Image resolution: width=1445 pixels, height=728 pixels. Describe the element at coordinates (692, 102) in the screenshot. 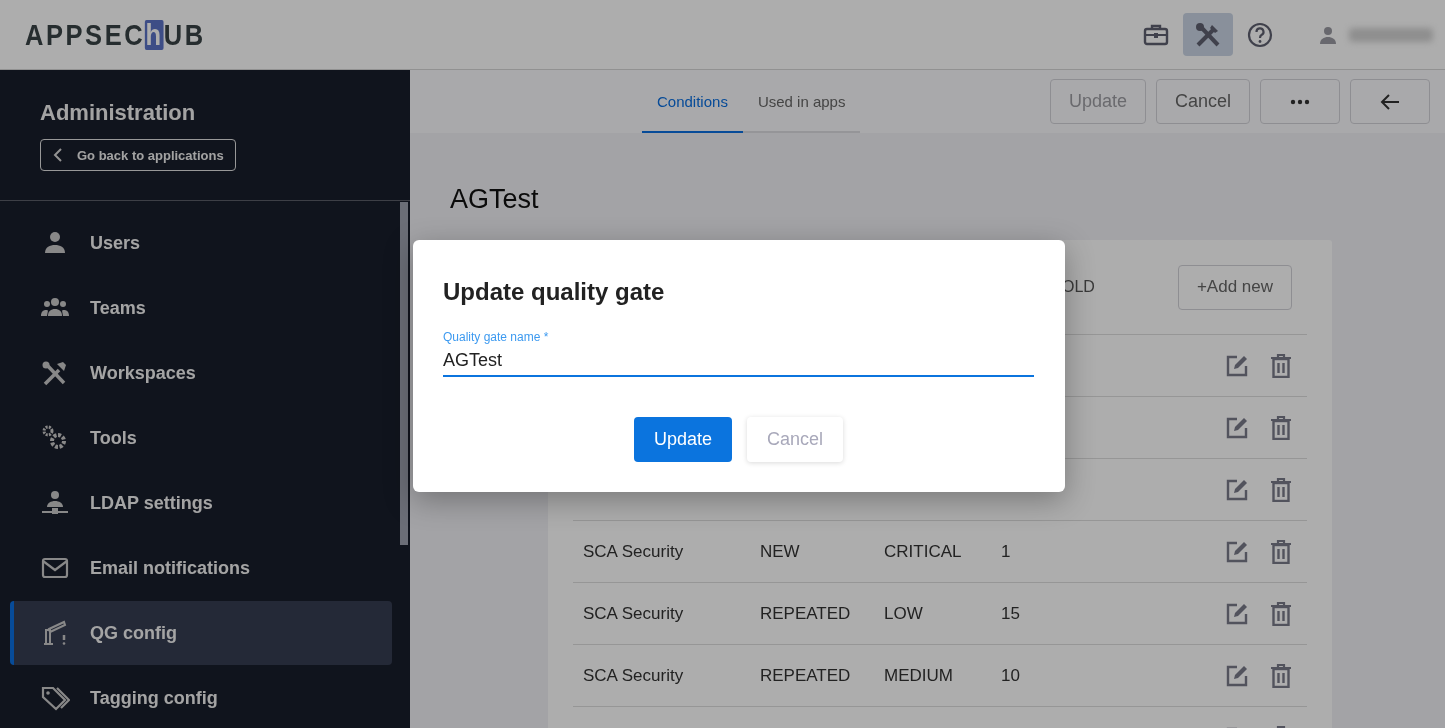

I see `tab: Conditions` at that location.